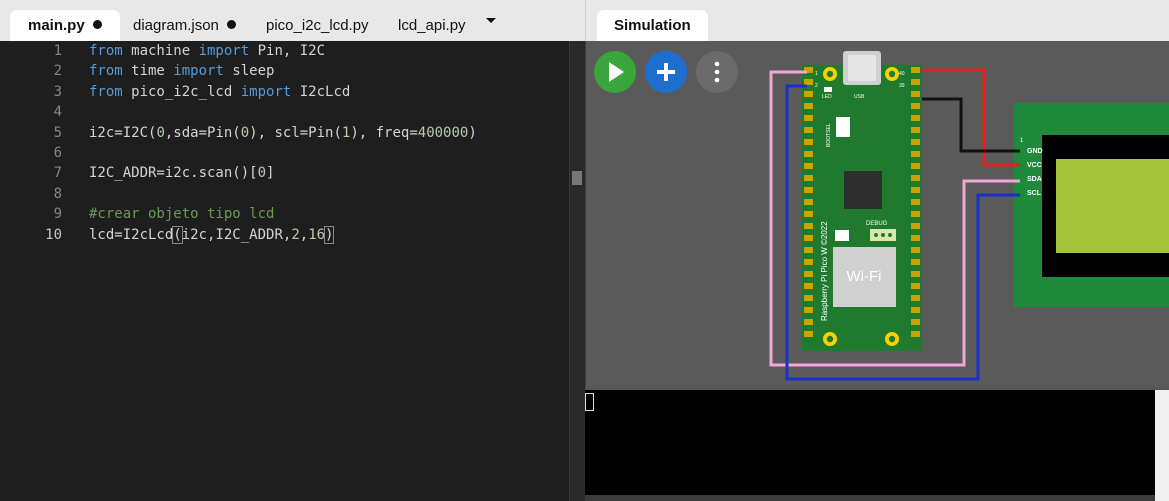  I want to click on pin2-label: 2, so click(816, 86).